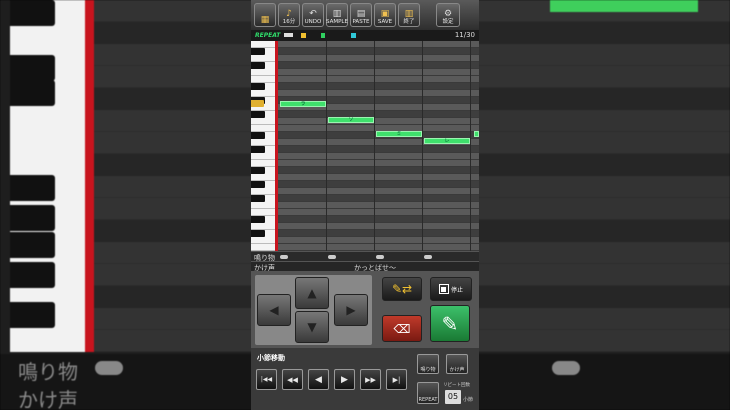 This screenshot has height=410, width=730. What do you see at coordinates (457, 364) in the screenshot?
I see `voice-button: かけ声` at bounding box center [457, 364].